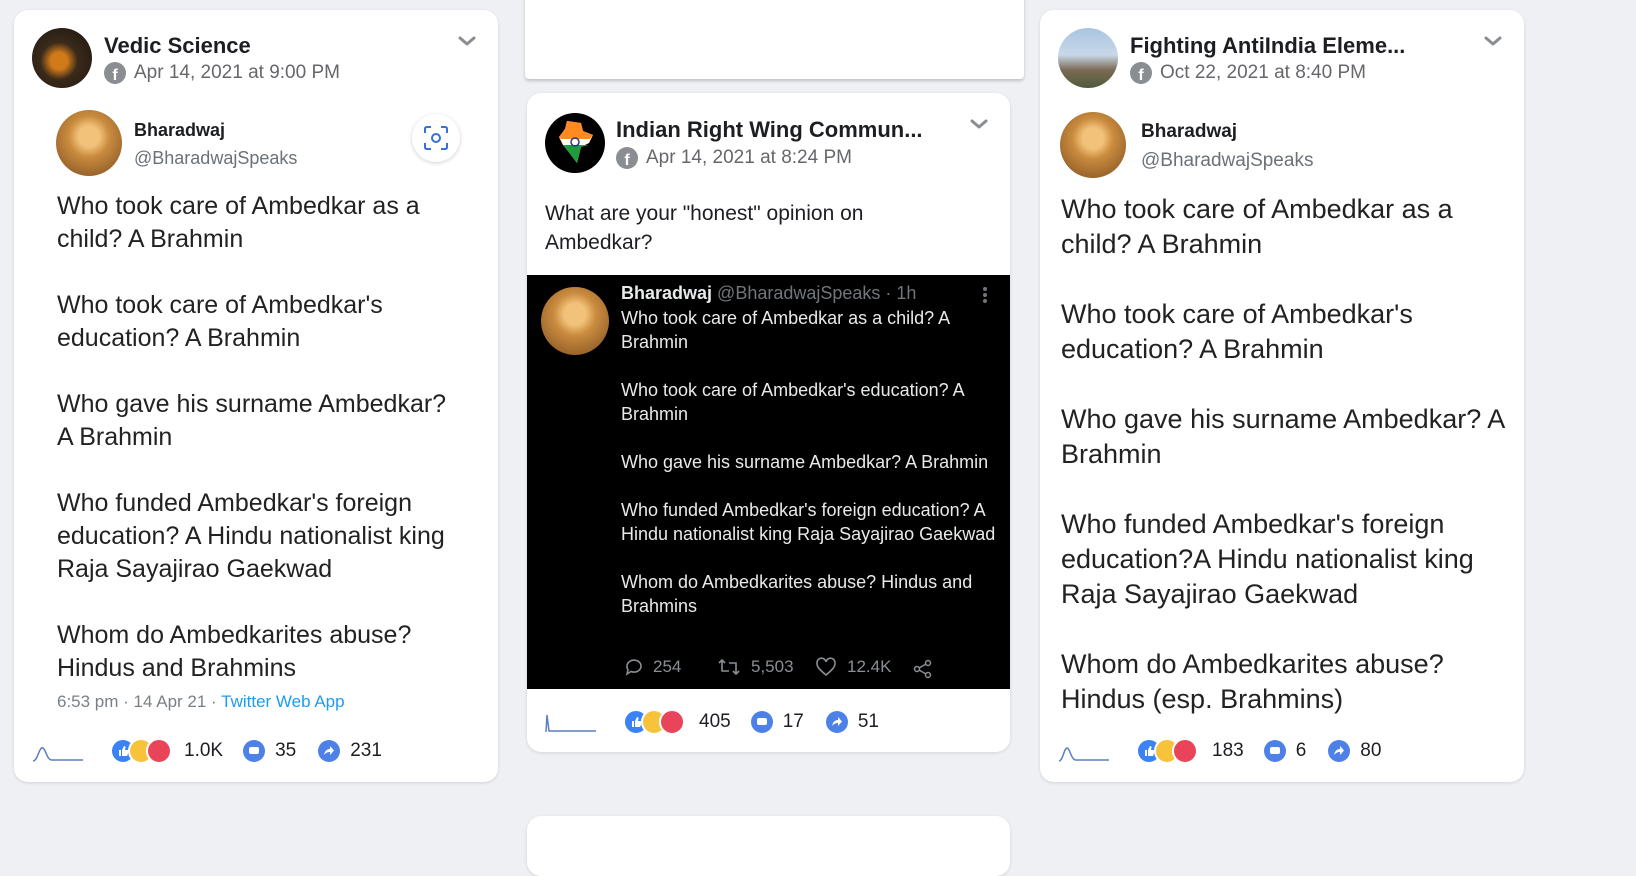 This screenshot has height=876, width=1636. Describe the element at coordinates (749, 158) in the screenshot. I see `post-date: Apr 14, 2021 at 8:24 PM` at that location.